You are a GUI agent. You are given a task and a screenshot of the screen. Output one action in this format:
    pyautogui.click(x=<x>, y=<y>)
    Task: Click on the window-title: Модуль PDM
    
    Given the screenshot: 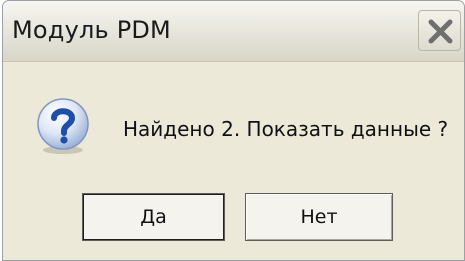 What is the action you would take?
    pyautogui.click(x=91, y=30)
    